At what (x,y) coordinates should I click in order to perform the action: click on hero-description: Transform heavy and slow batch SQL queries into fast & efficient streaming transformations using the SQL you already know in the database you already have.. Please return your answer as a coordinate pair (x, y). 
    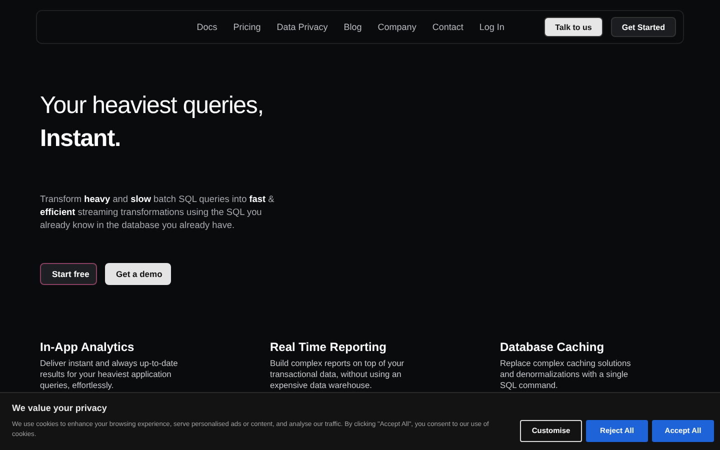
    Looking at the image, I should click on (158, 212).